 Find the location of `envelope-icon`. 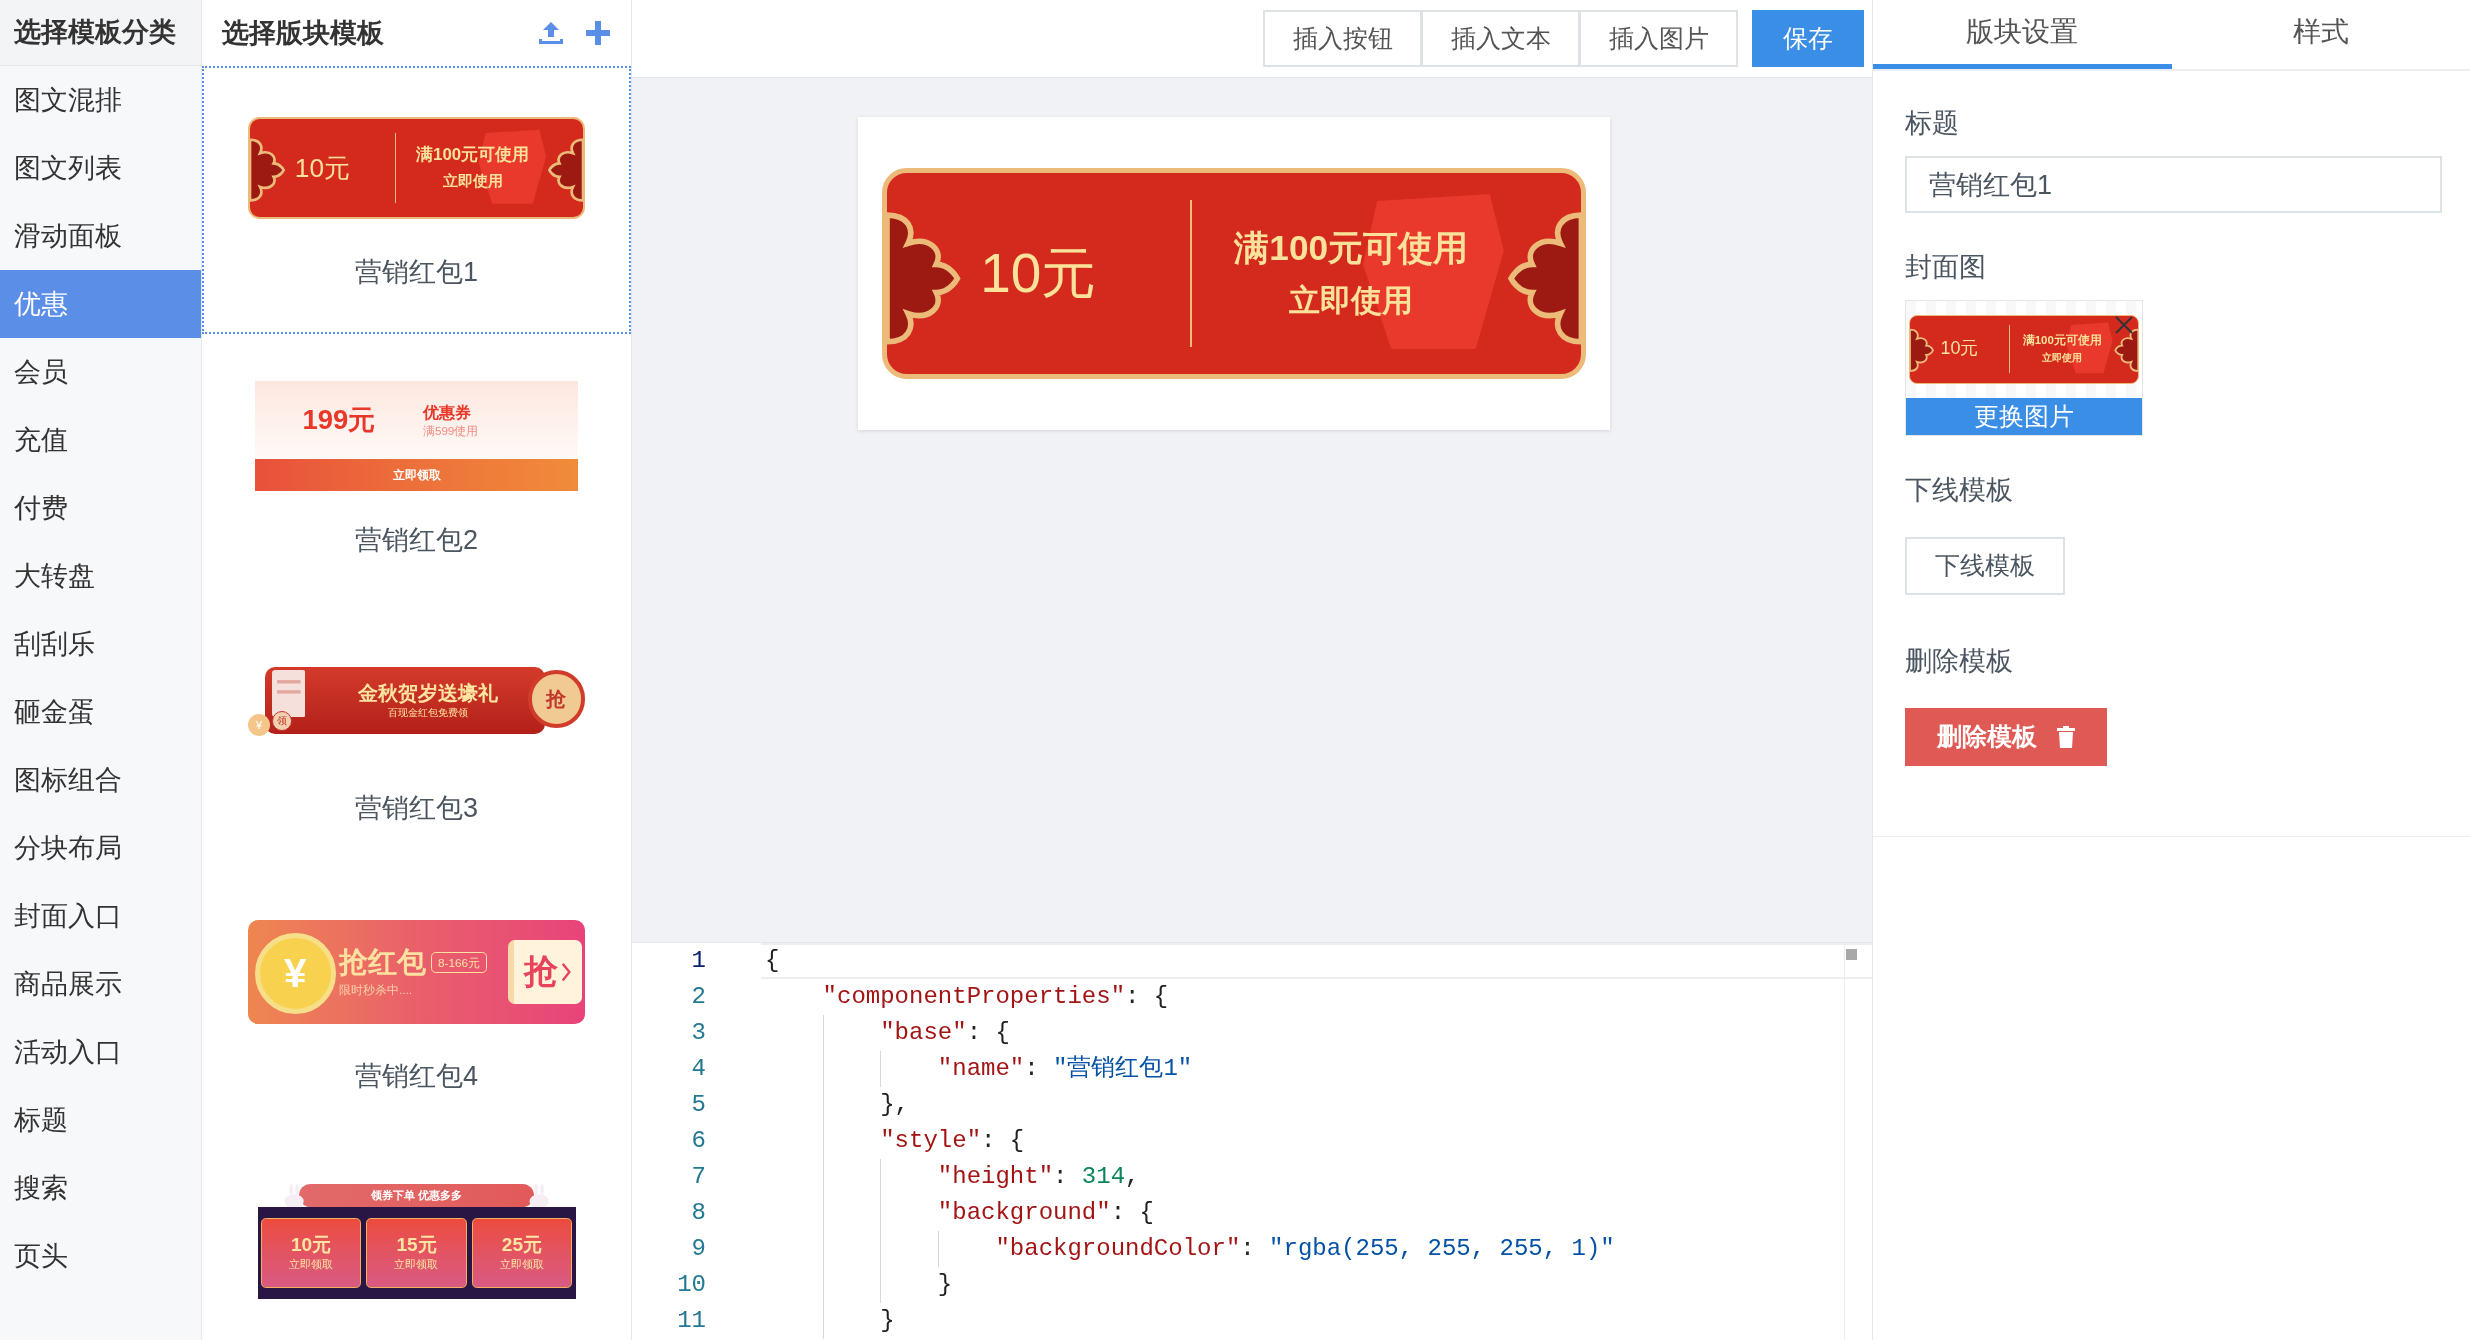

envelope-icon is located at coordinates (288, 694).